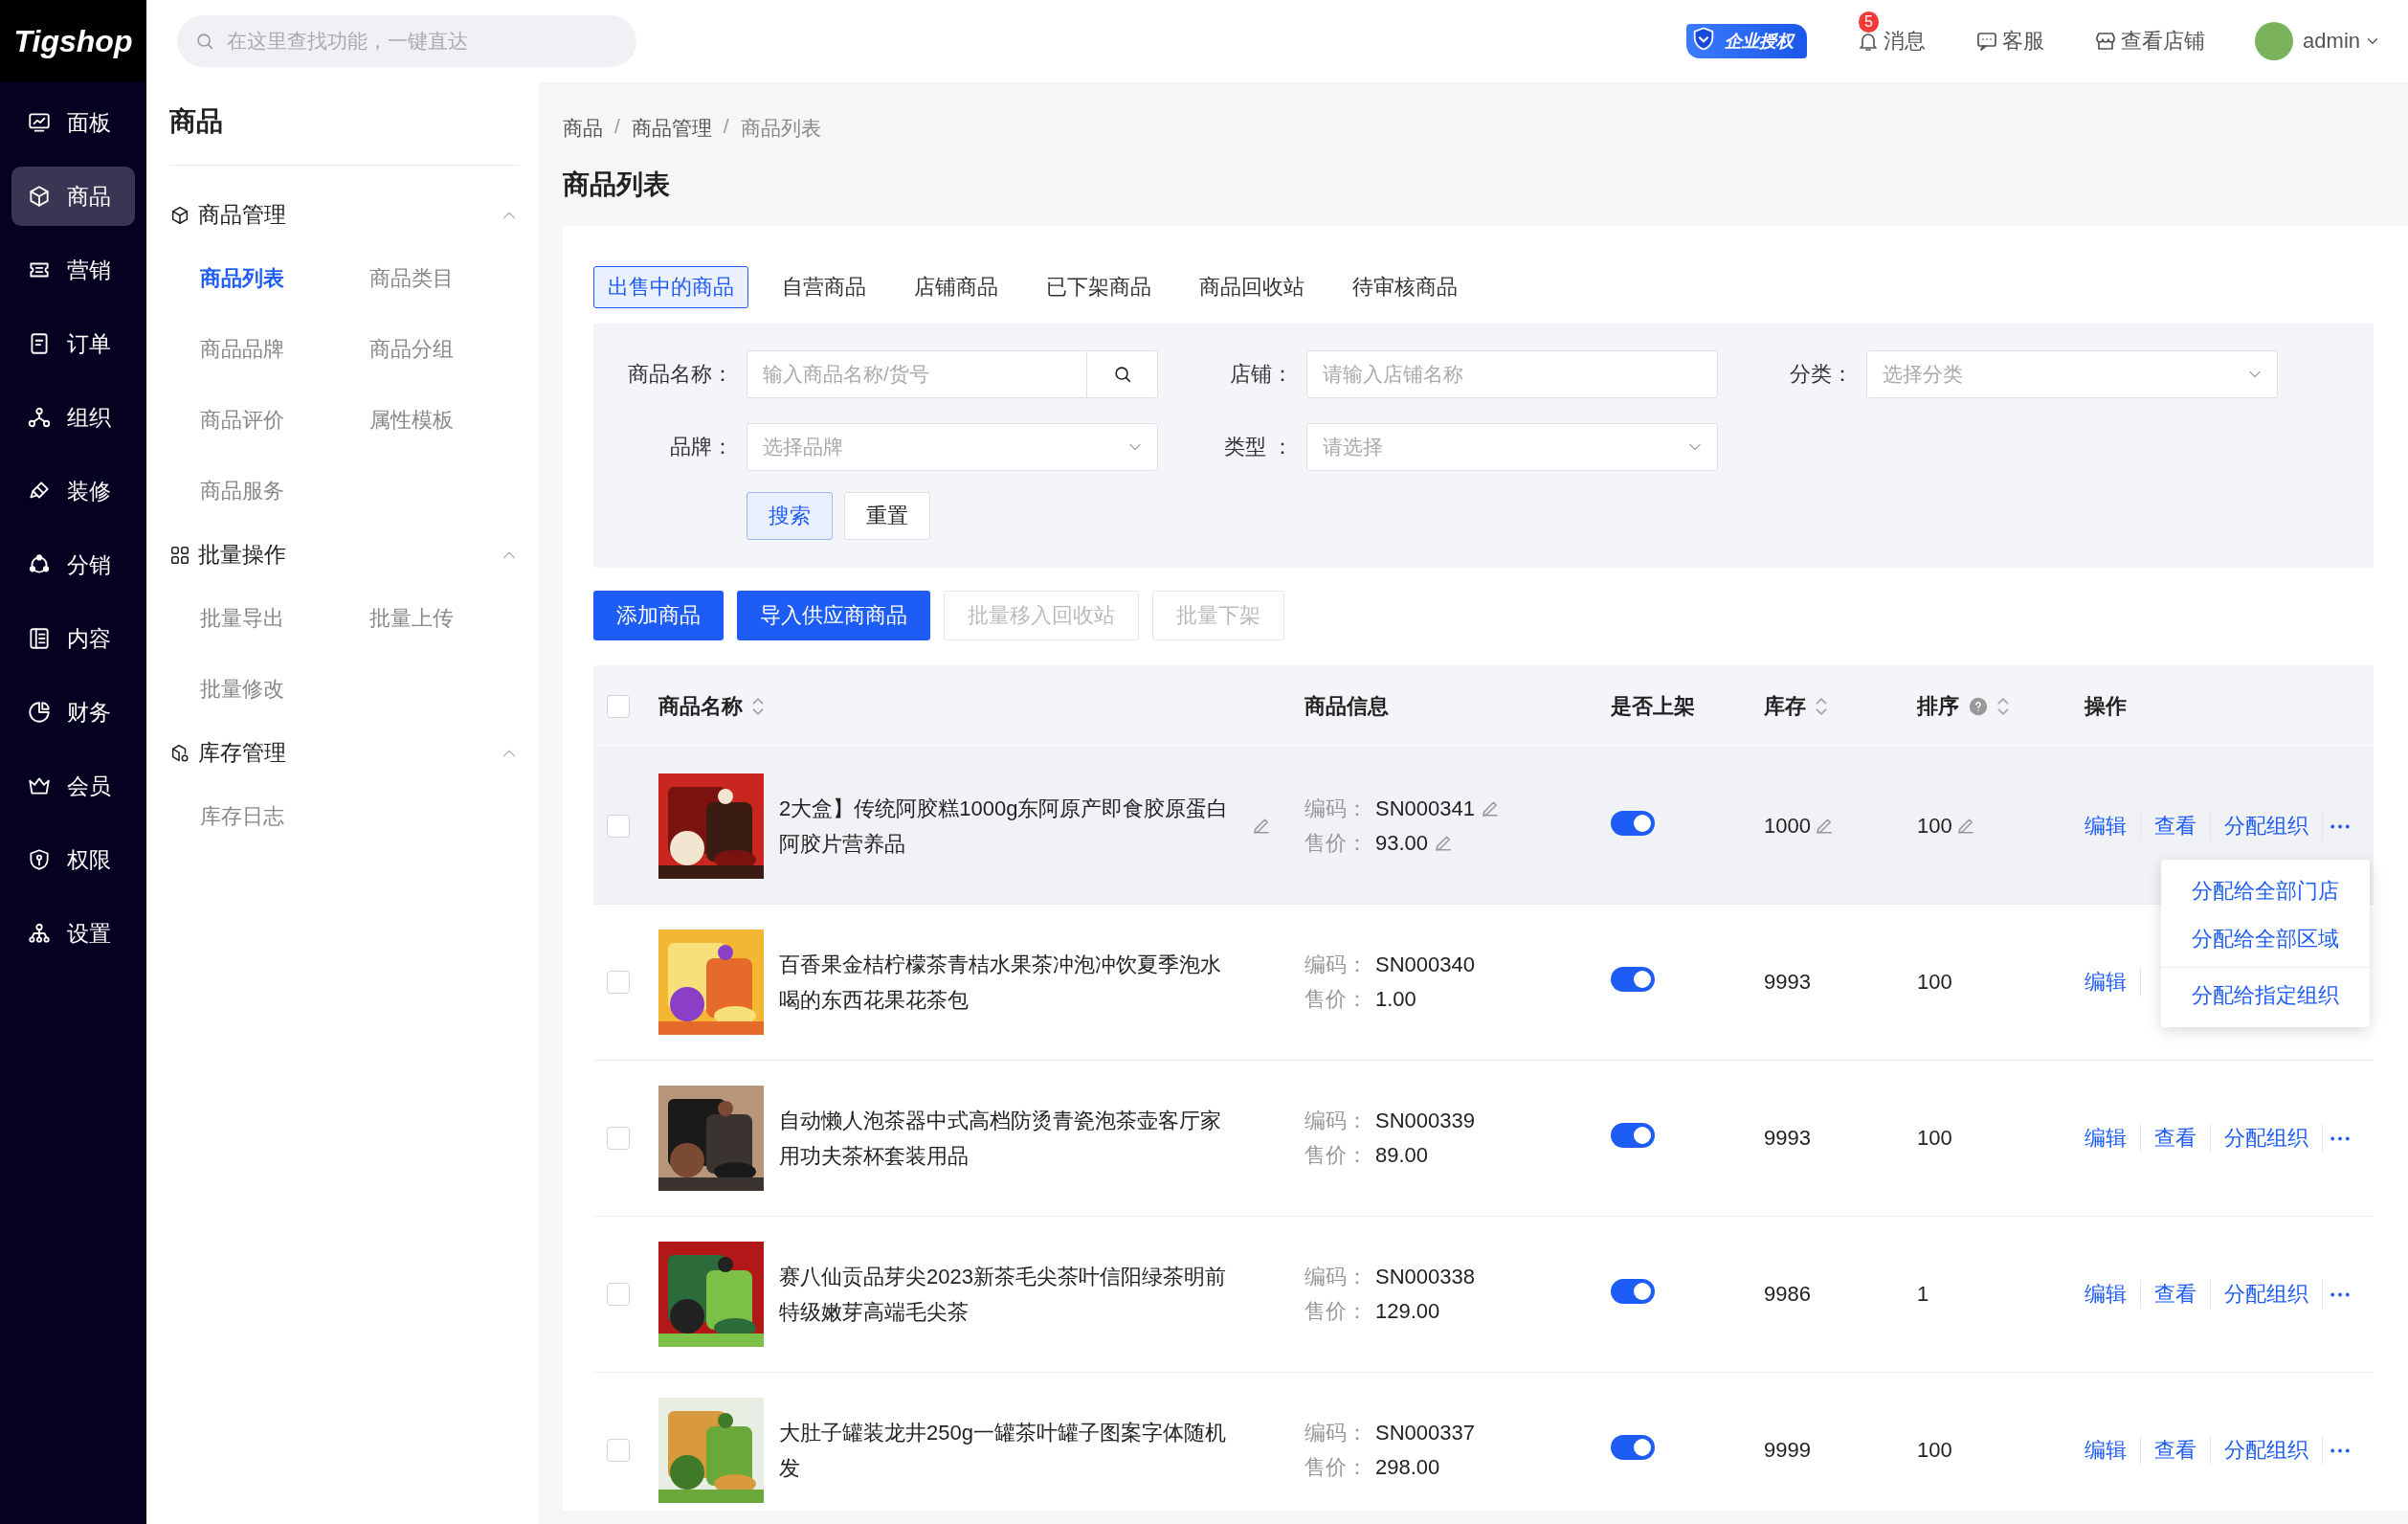 The height and width of the screenshot is (1524, 2408). Describe the element at coordinates (73, 565) in the screenshot. I see `nav-item: 分销` at that location.